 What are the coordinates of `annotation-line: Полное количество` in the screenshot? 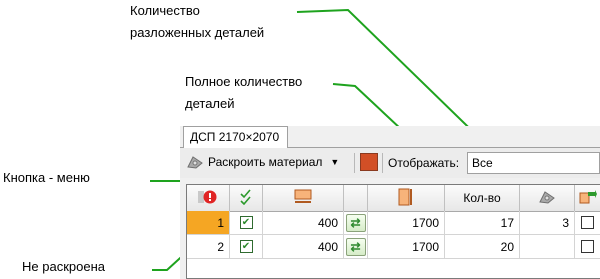 It's located at (244, 81).